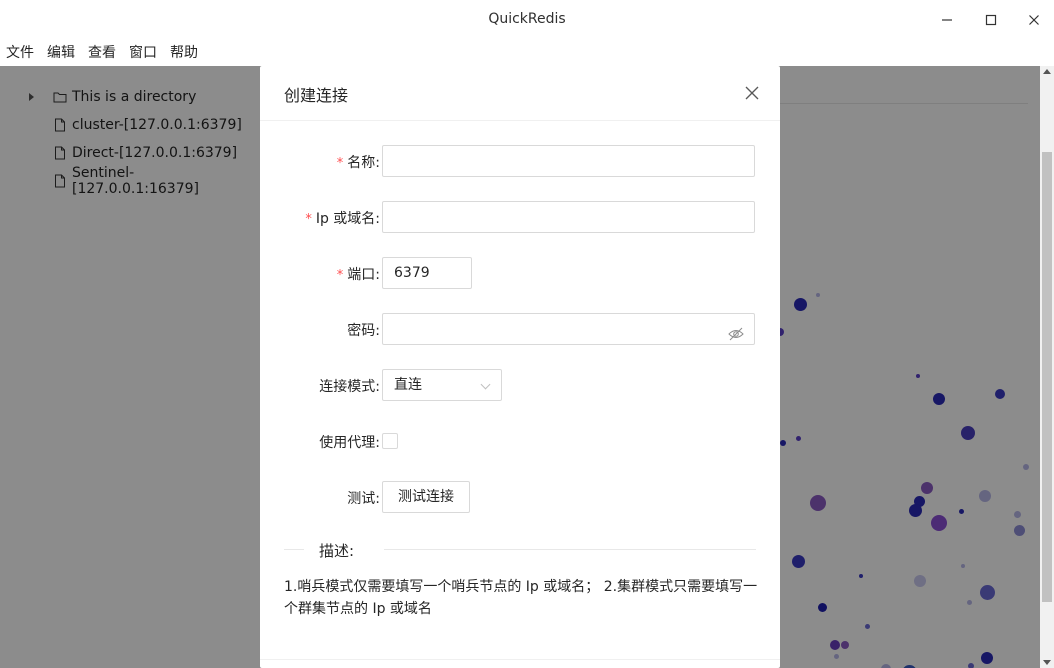 Image resolution: width=1054 pixels, height=668 pixels. I want to click on modal-header: 创建连接, so click(520, 93).